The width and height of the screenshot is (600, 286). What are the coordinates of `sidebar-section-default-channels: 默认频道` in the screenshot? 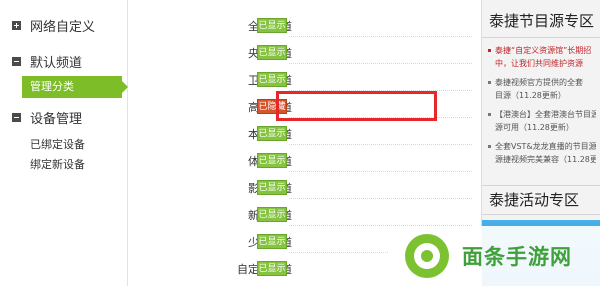 It's located at (47, 61).